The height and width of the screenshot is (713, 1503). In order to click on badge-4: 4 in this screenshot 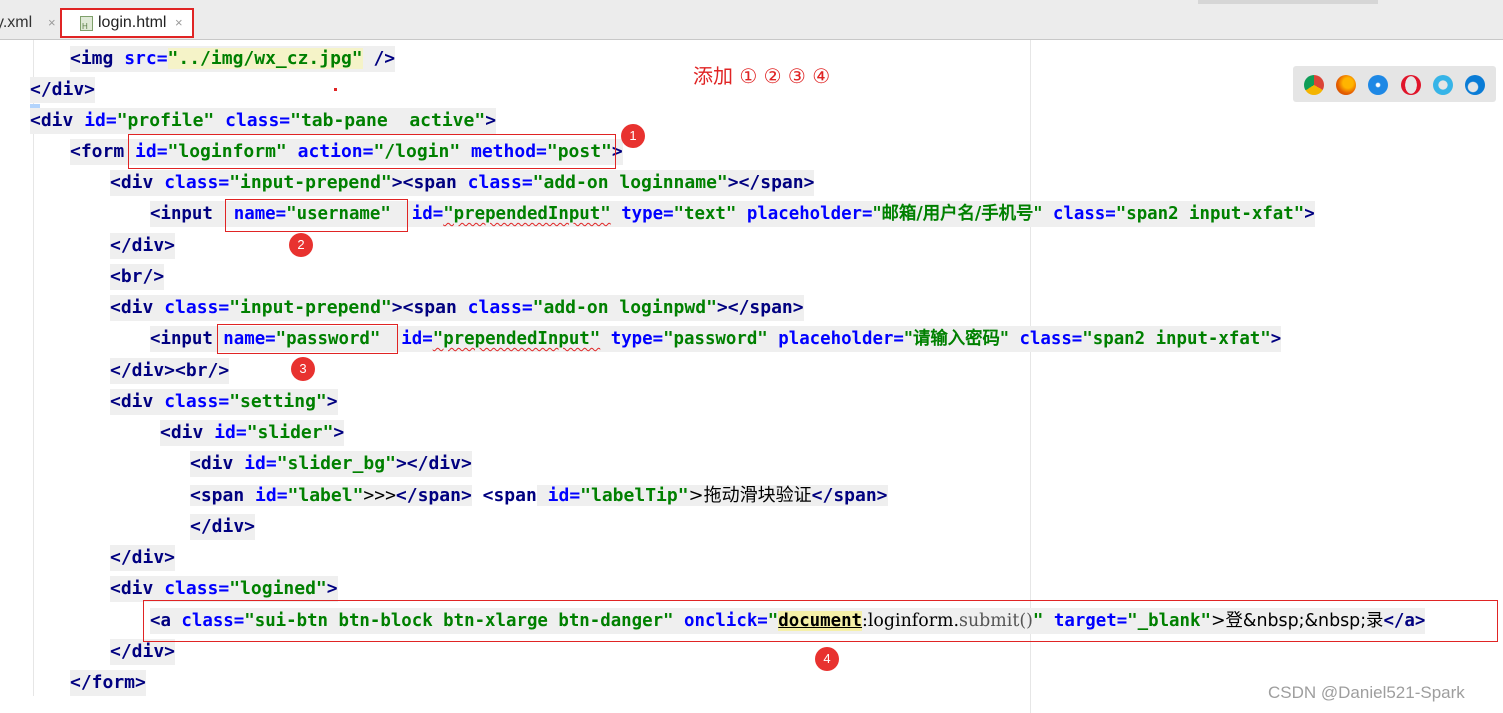, I will do `click(827, 659)`.